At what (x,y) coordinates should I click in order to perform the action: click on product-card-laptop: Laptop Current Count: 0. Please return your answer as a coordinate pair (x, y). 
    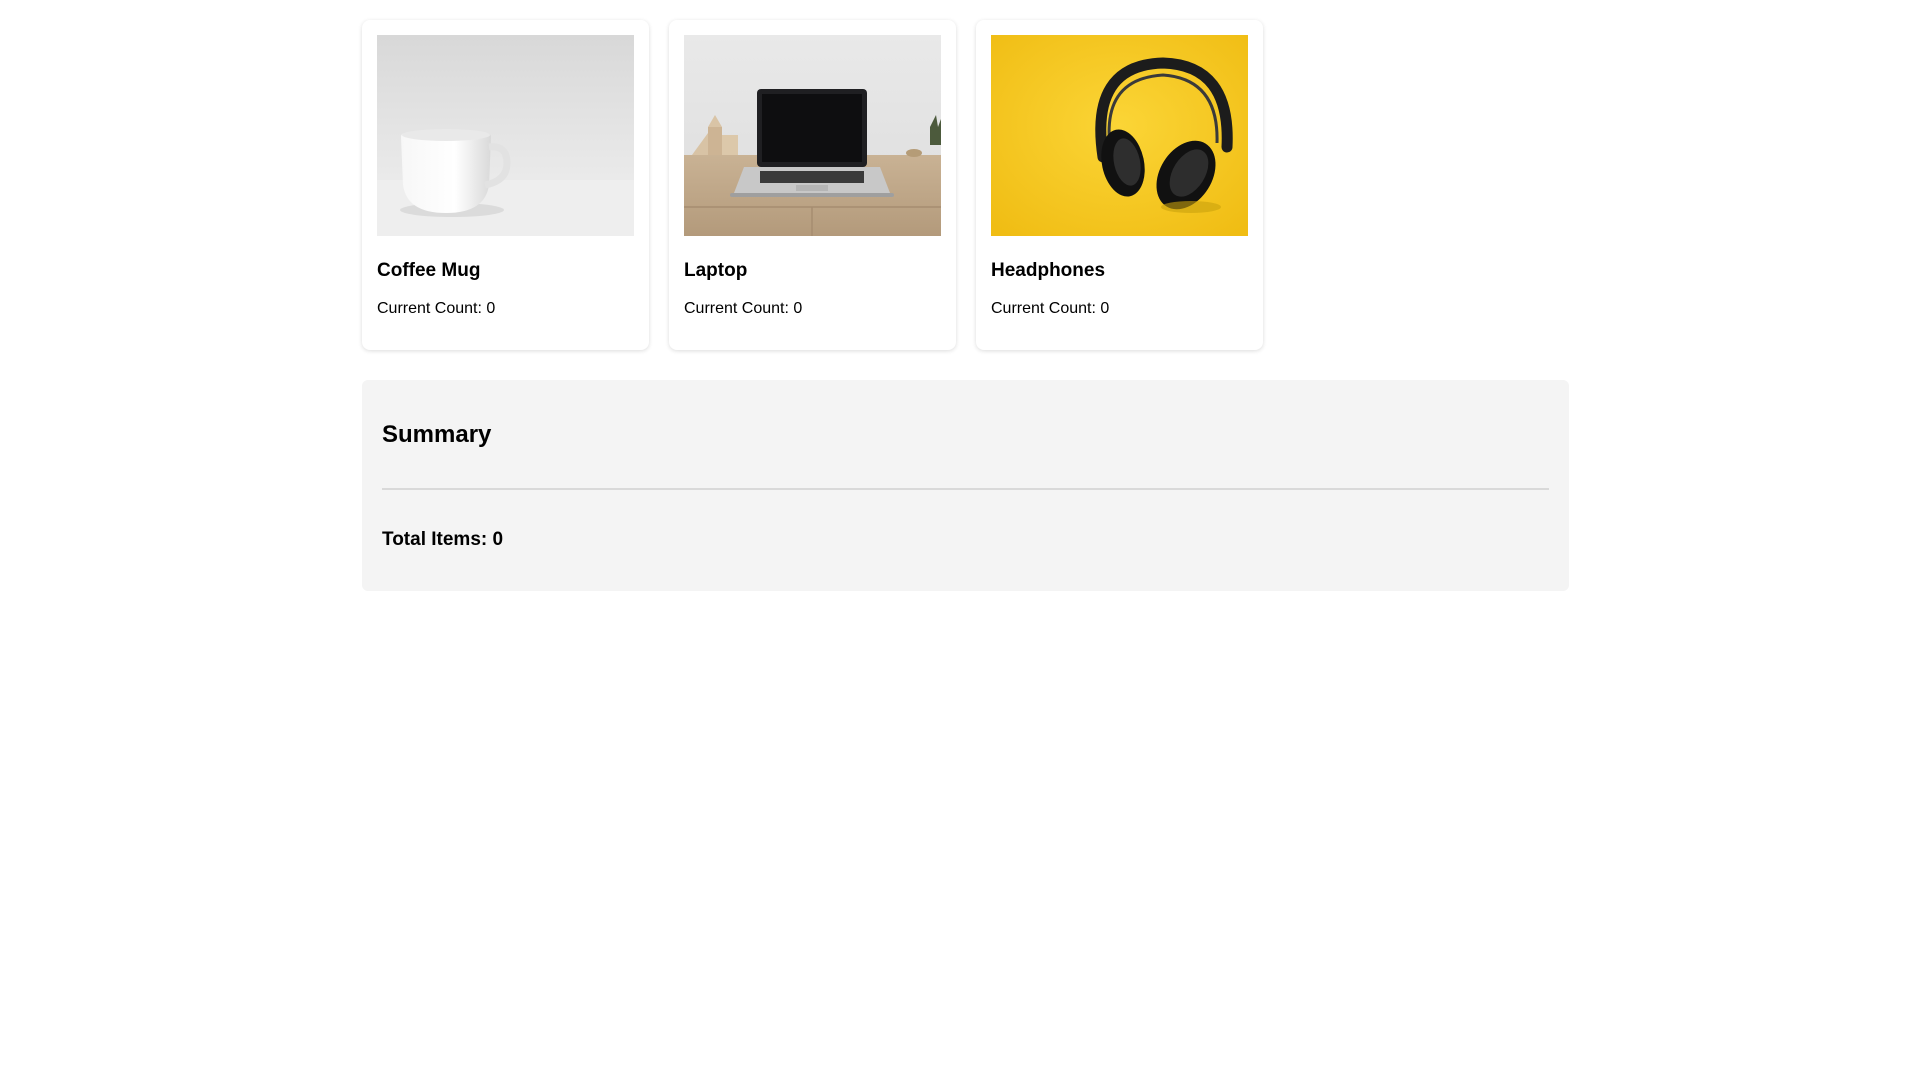
    Looking at the image, I should click on (812, 185).